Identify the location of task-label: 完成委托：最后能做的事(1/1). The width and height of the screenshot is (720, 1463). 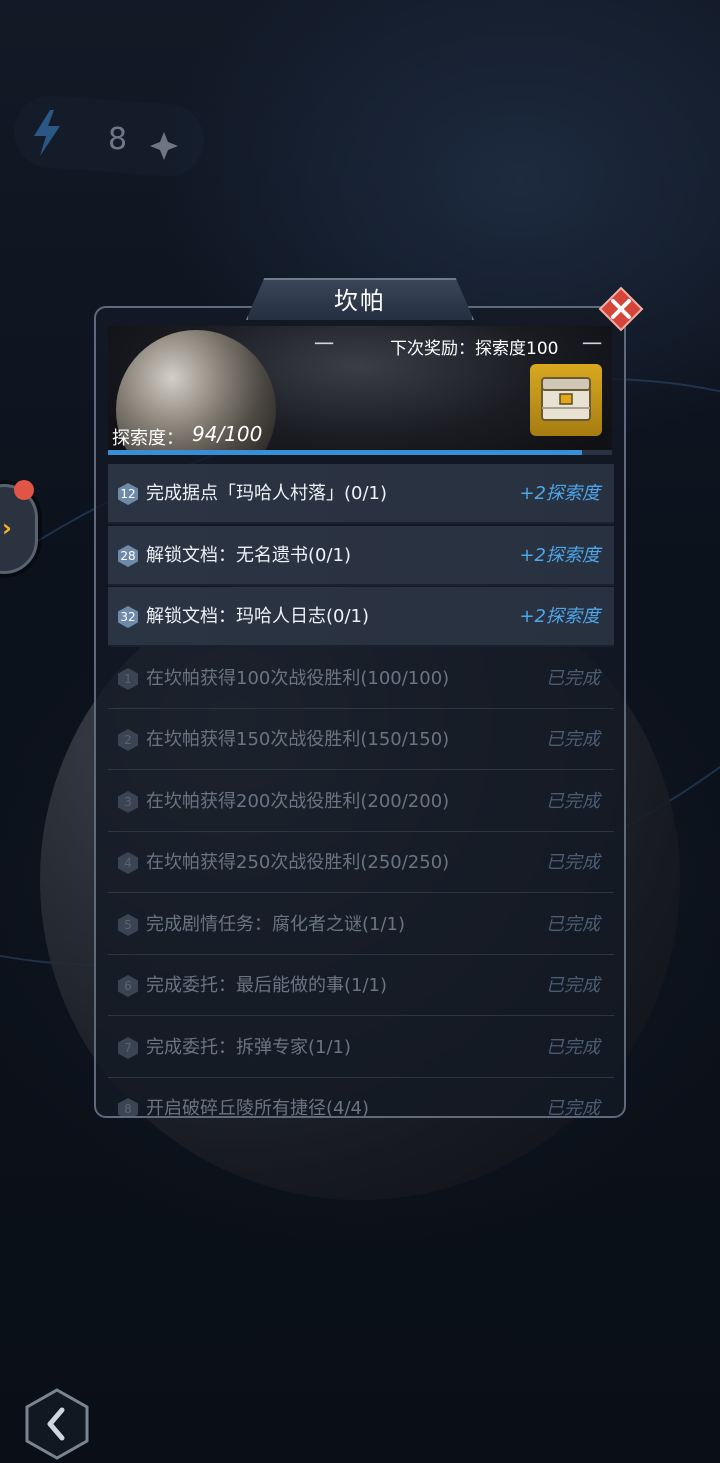
(267, 985).